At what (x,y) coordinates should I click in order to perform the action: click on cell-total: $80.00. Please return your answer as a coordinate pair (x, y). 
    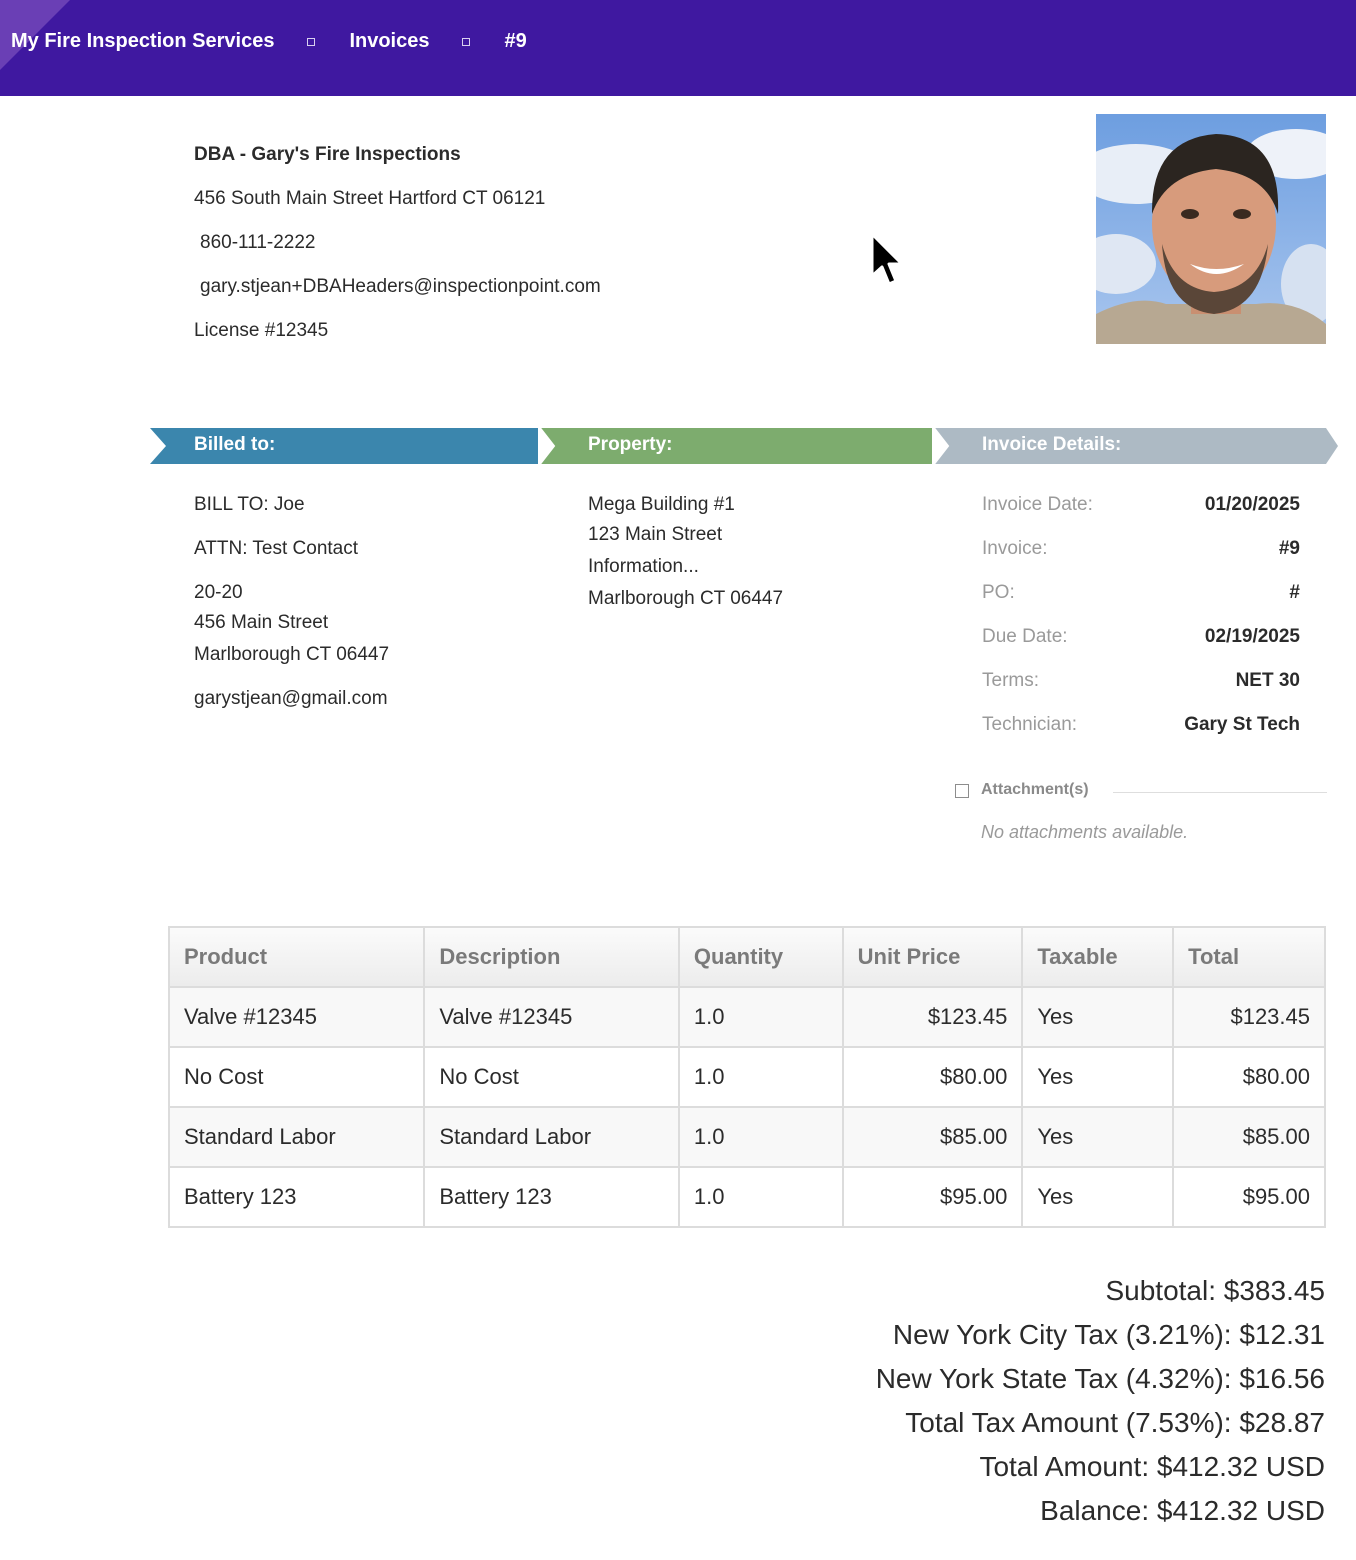
    Looking at the image, I should click on (1249, 1077).